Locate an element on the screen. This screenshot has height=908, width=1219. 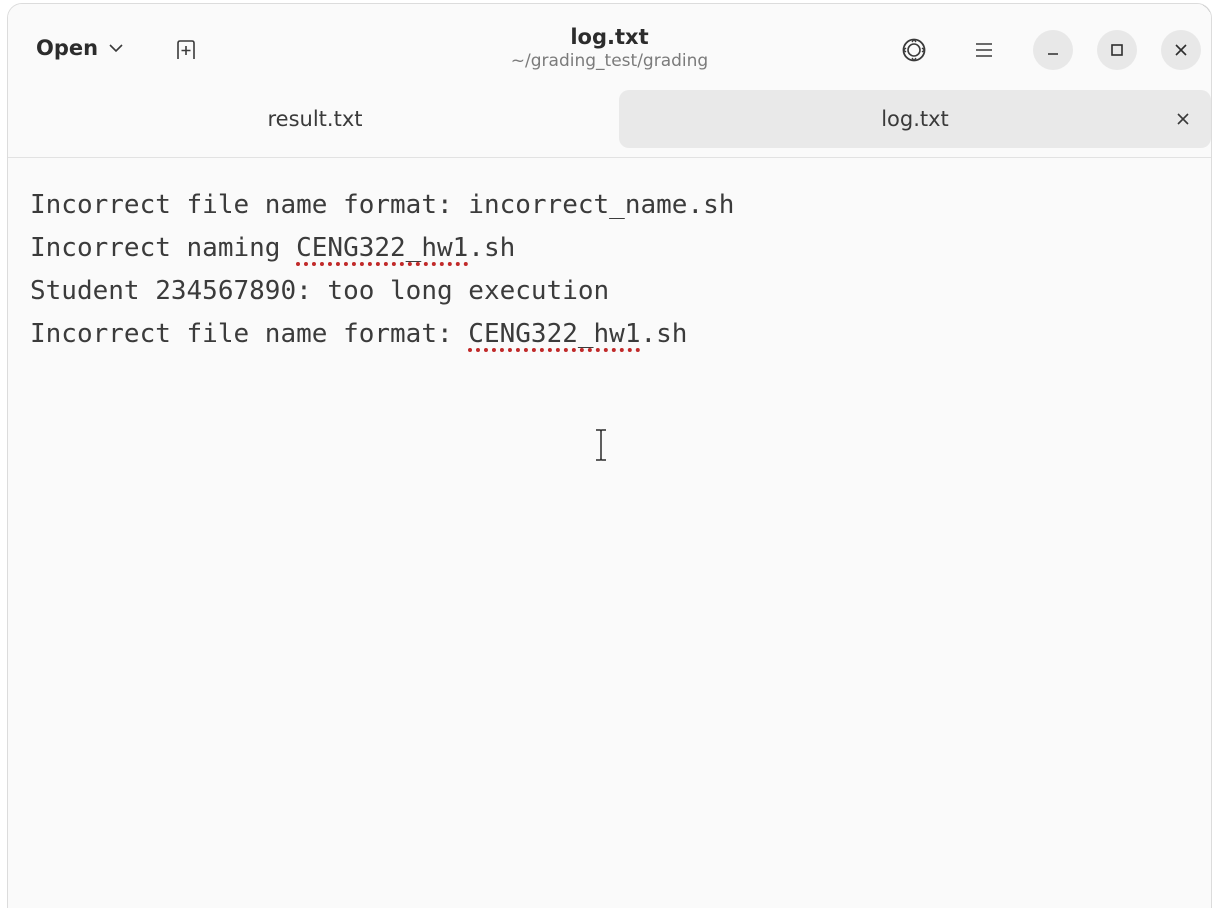
headerbar: Open log.txt ~/grading_test/grading is located at coordinates (609, 47).